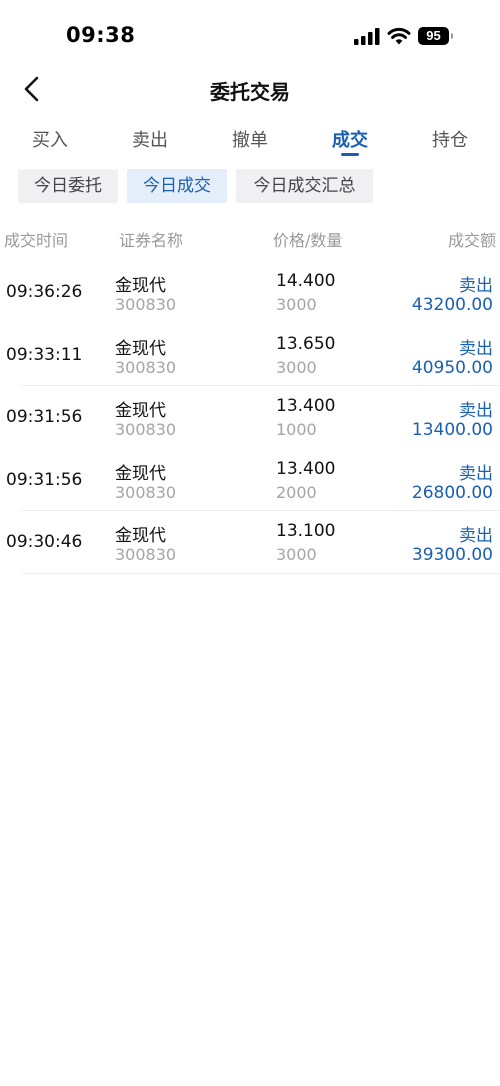 This screenshot has height=1086, width=500. Describe the element at coordinates (399, 36) in the screenshot. I see `wifi-icon` at that location.